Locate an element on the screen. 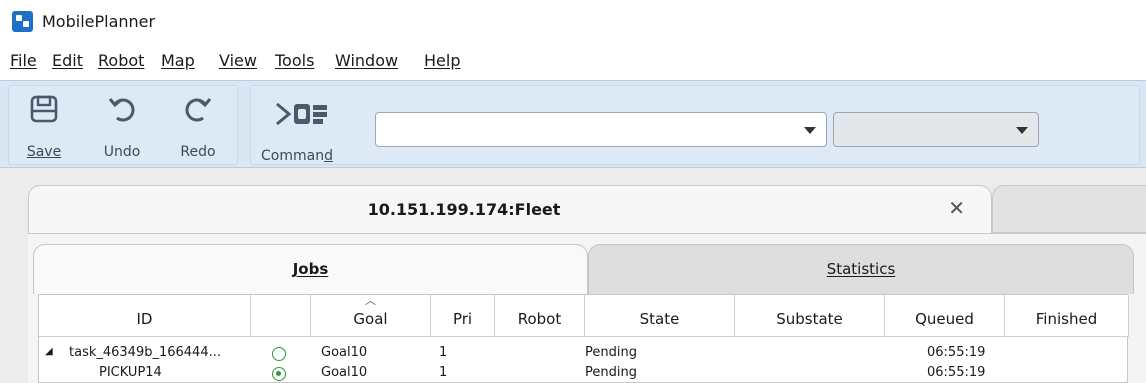 This screenshot has width=1146, height=383. column-header-goal: ︿ Goal is located at coordinates (371, 316).